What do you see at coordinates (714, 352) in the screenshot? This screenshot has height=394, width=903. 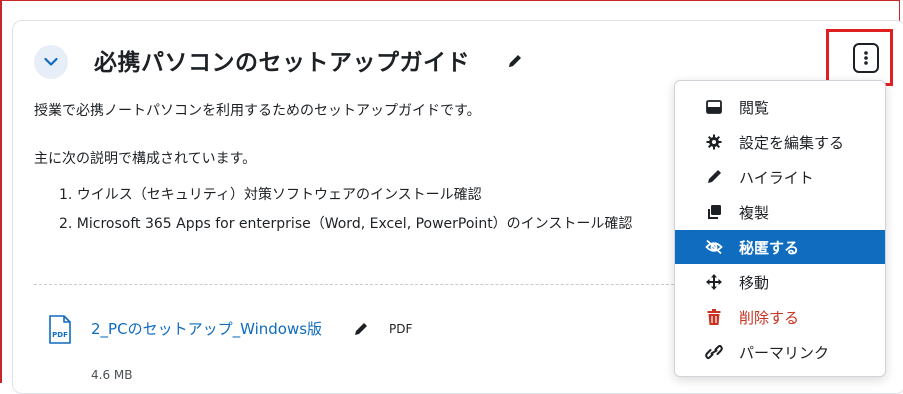 I see `link-icon` at bounding box center [714, 352].